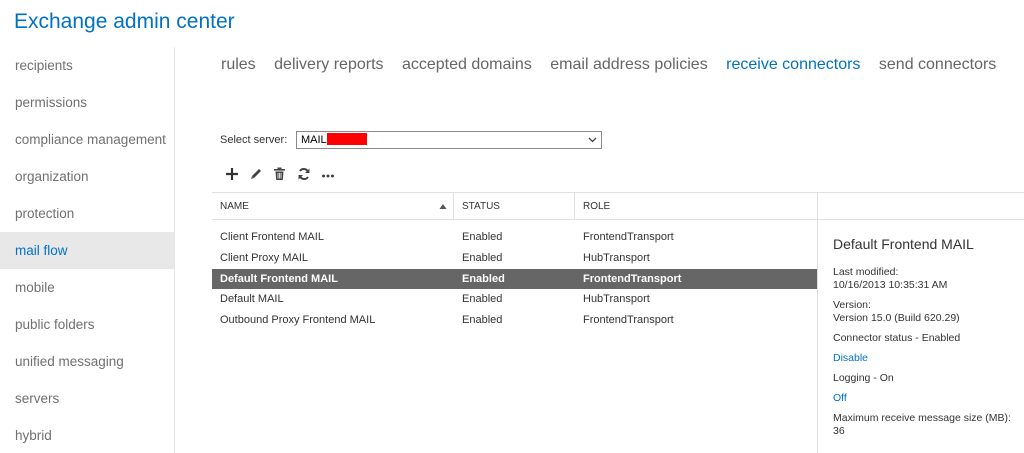 The height and width of the screenshot is (453, 1024). I want to click on details-title: Default Frontend MAIL, so click(903, 244).